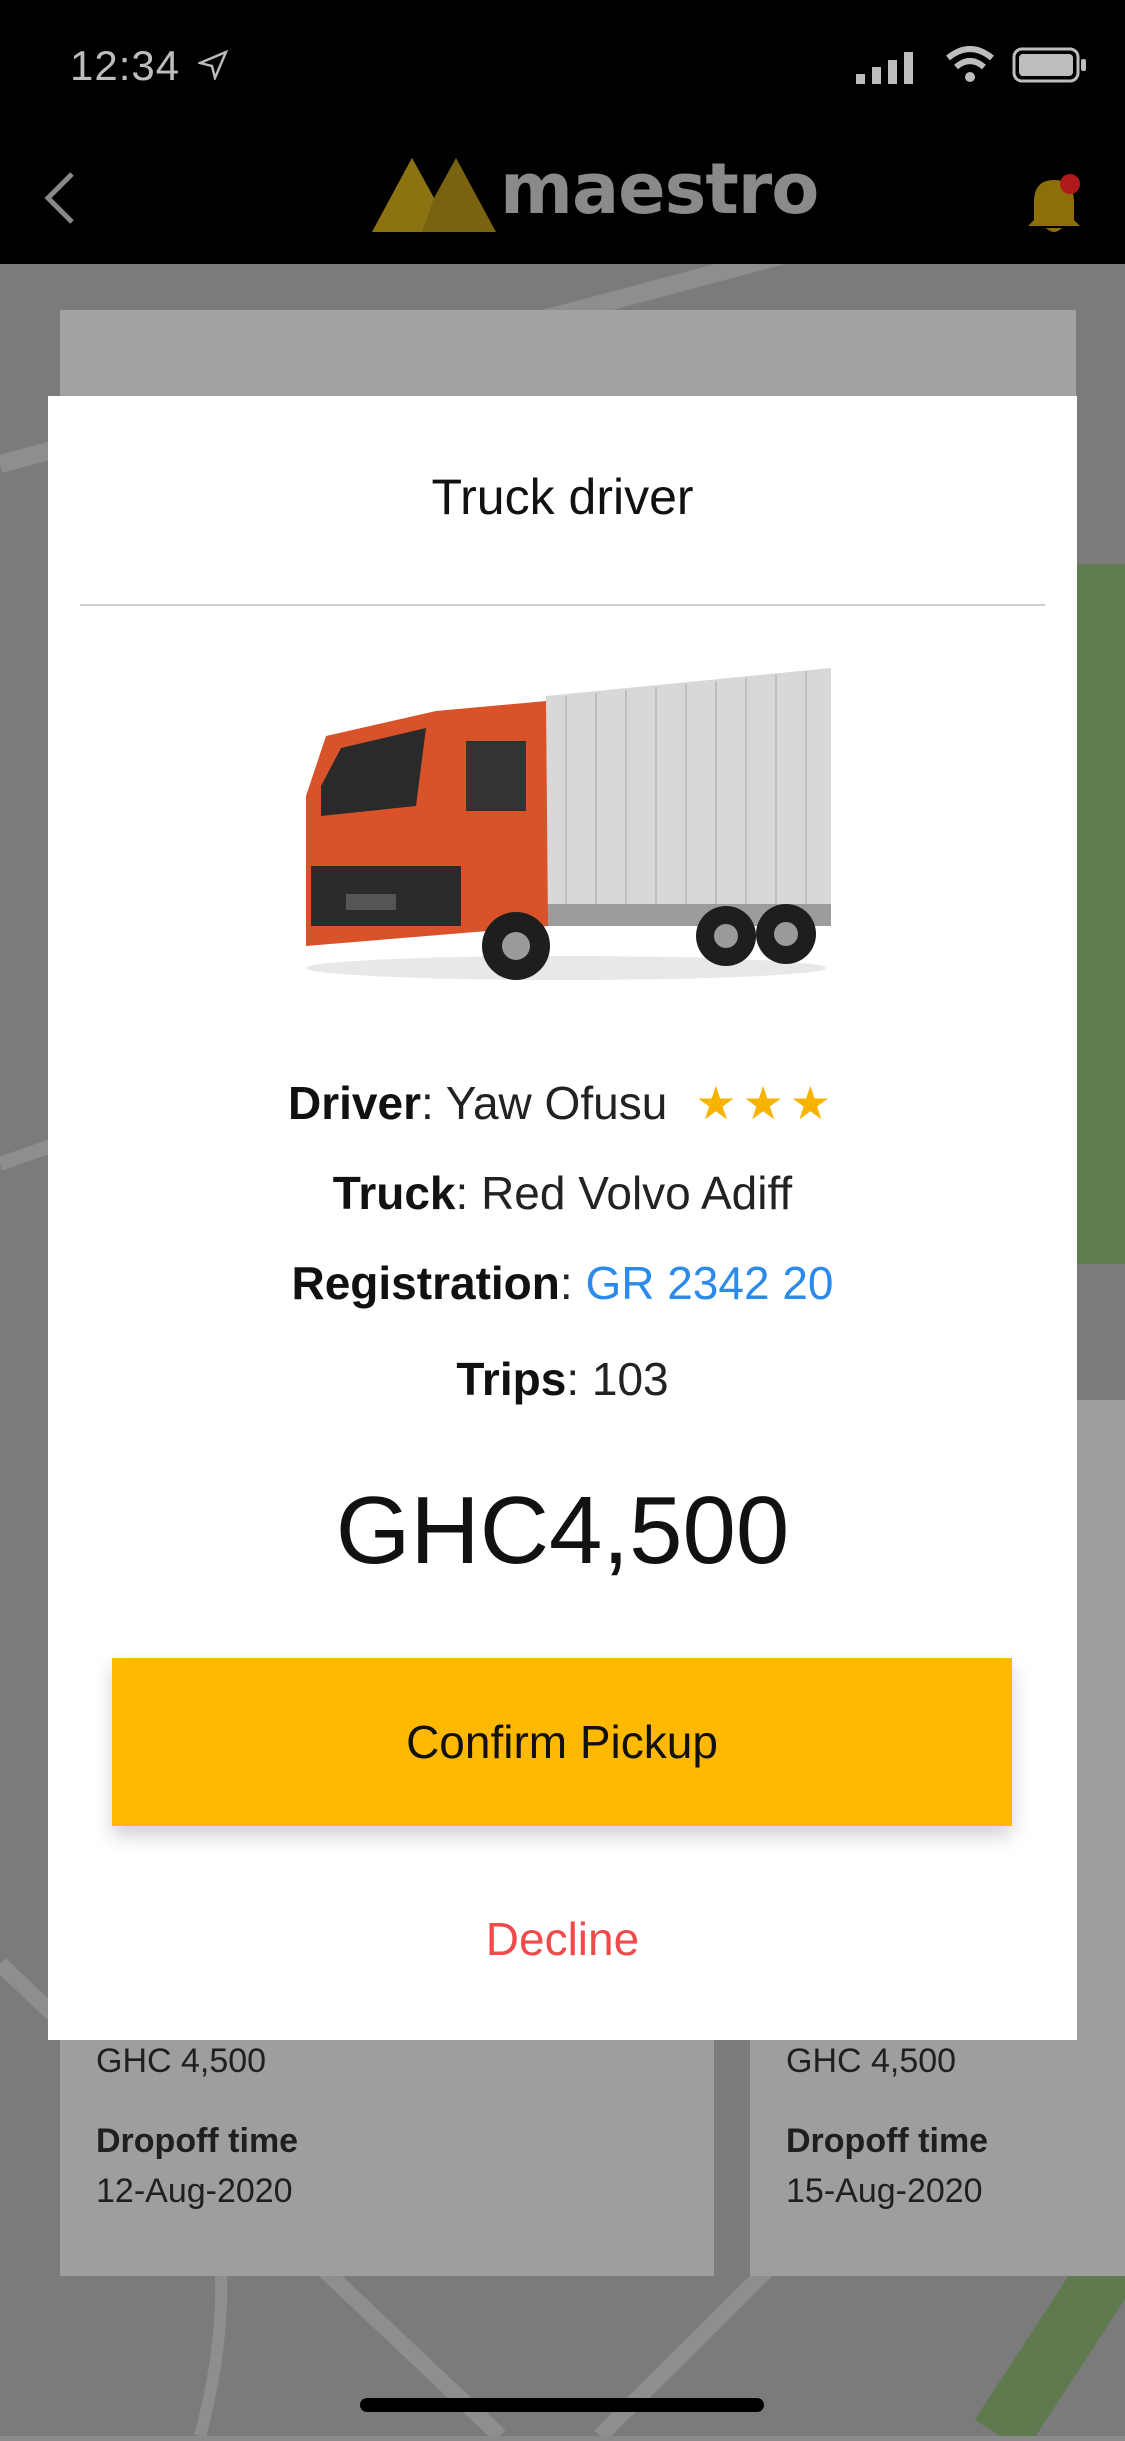 This screenshot has width=1125, height=2441. Describe the element at coordinates (194, 2191) in the screenshot. I see `bg-card-dropoff-date-left: 12-Aug-2020` at that location.